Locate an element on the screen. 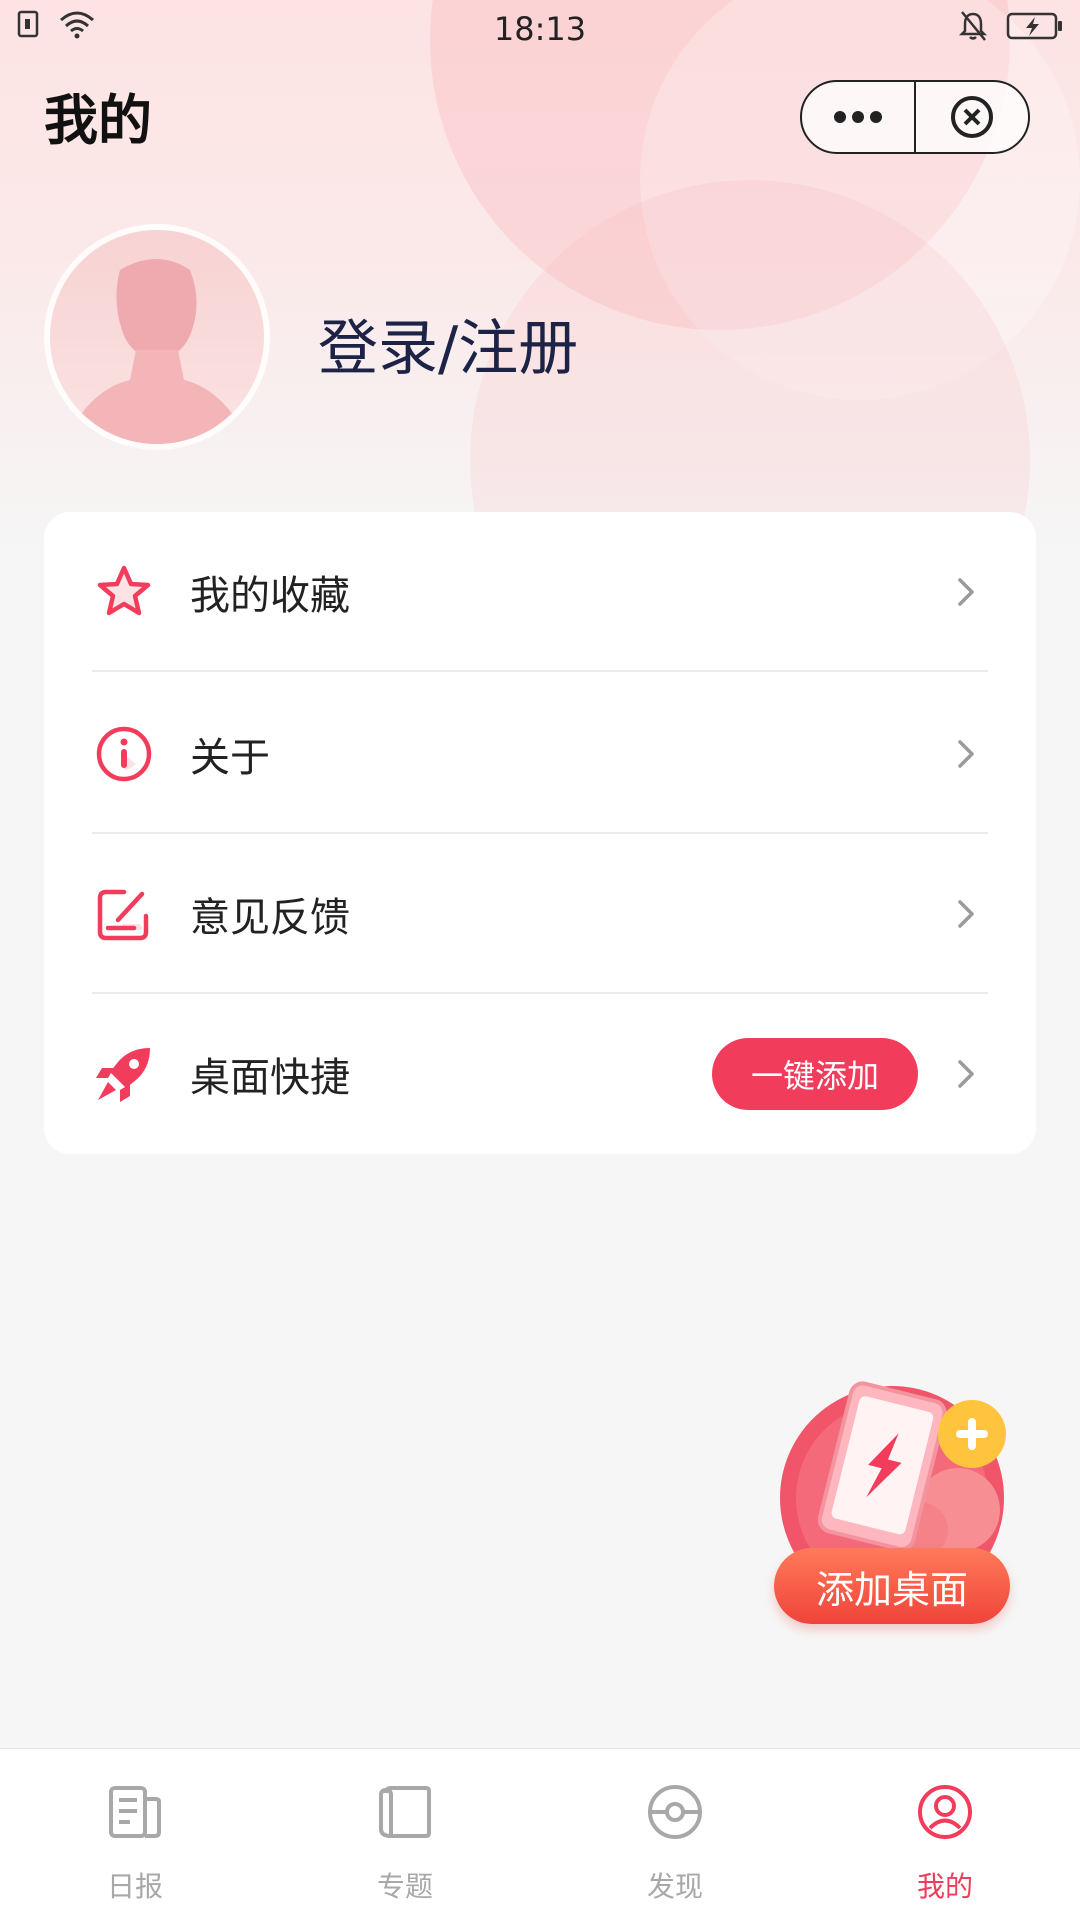  add-to-desktop-button: 添加桌面 is located at coordinates (892, 1586).